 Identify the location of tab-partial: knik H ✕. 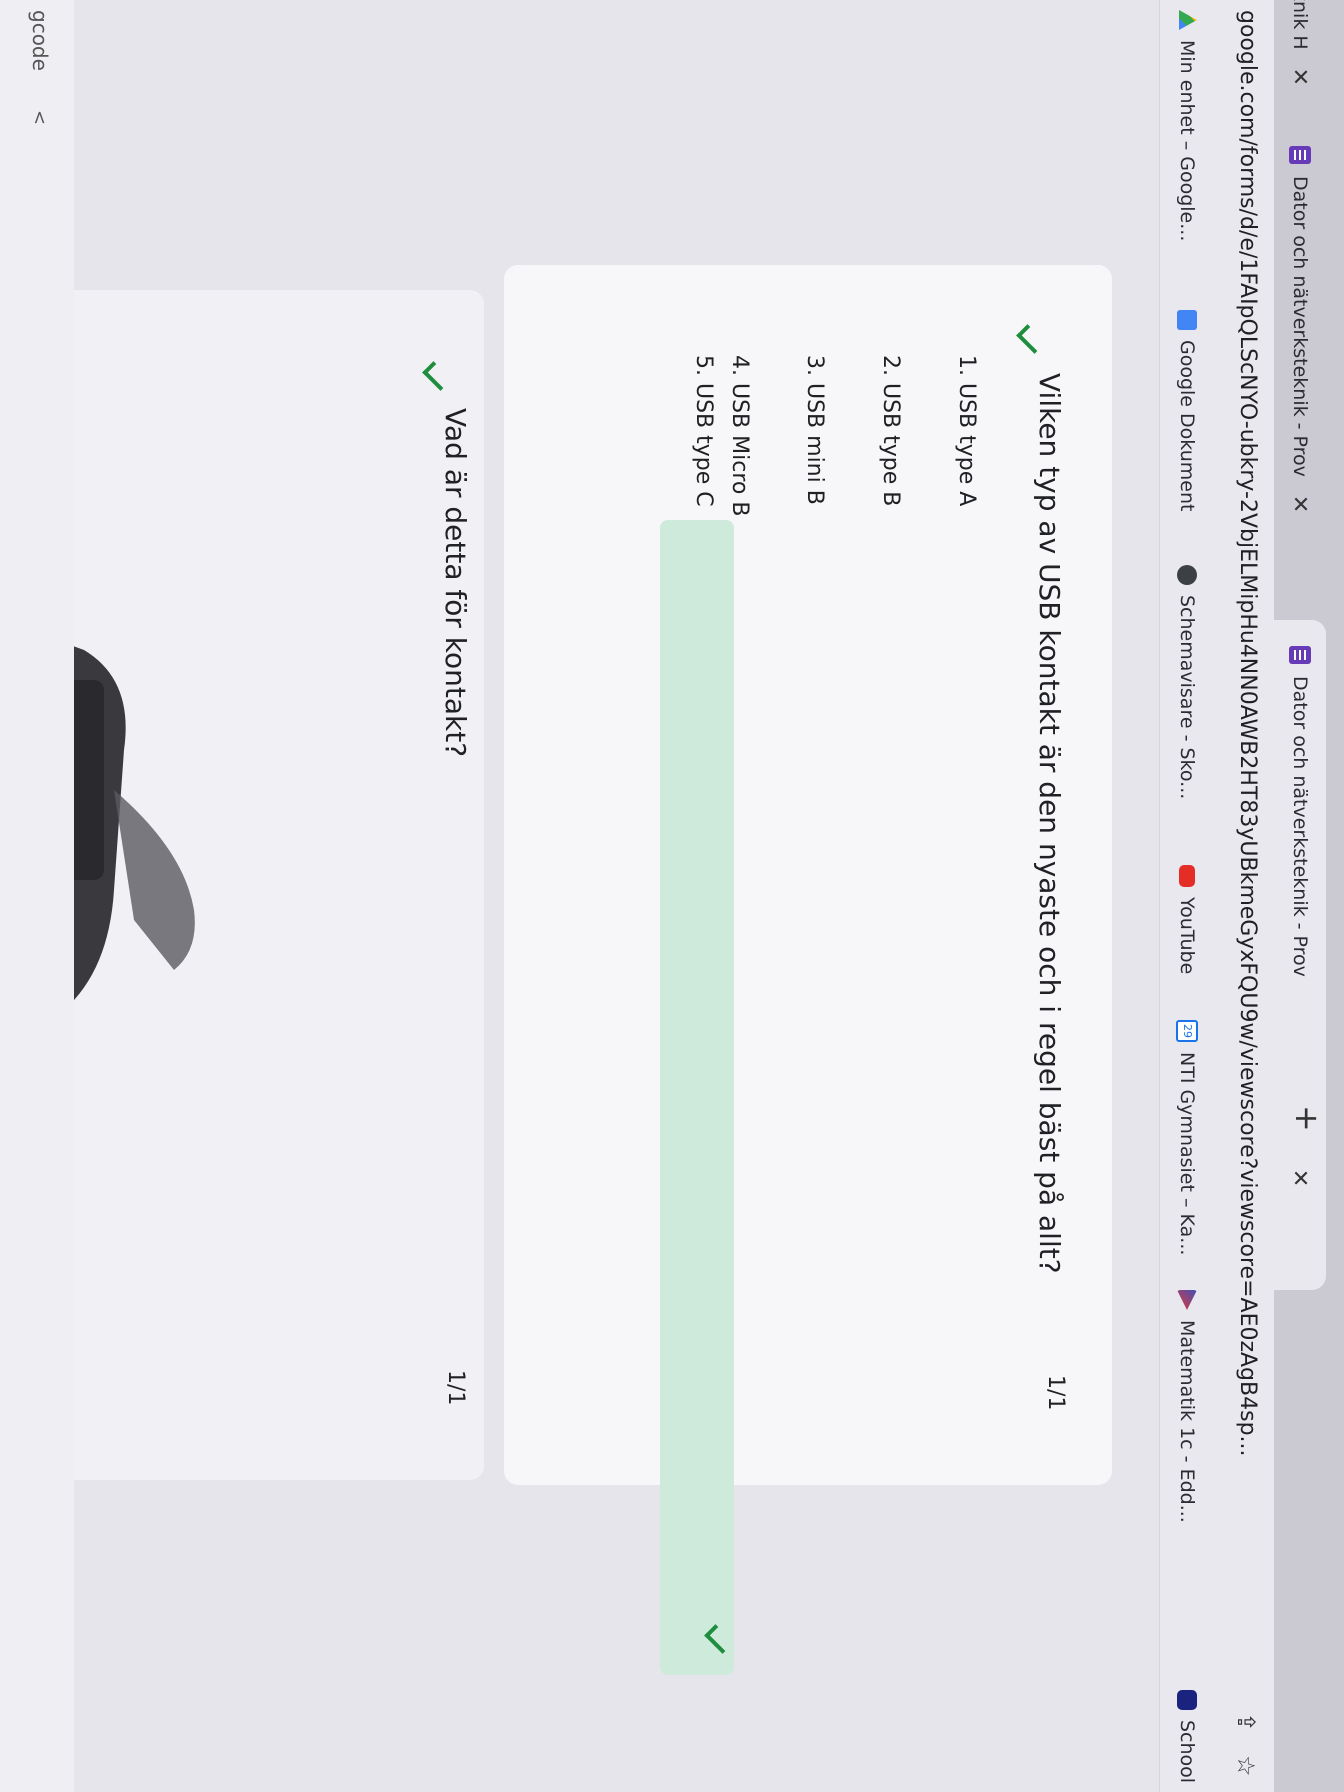
(1300, 43).